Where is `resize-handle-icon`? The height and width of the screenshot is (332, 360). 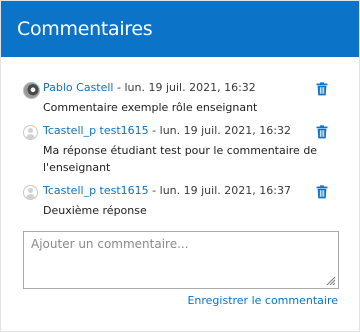
resize-handle-icon is located at coordinates (330, 280).